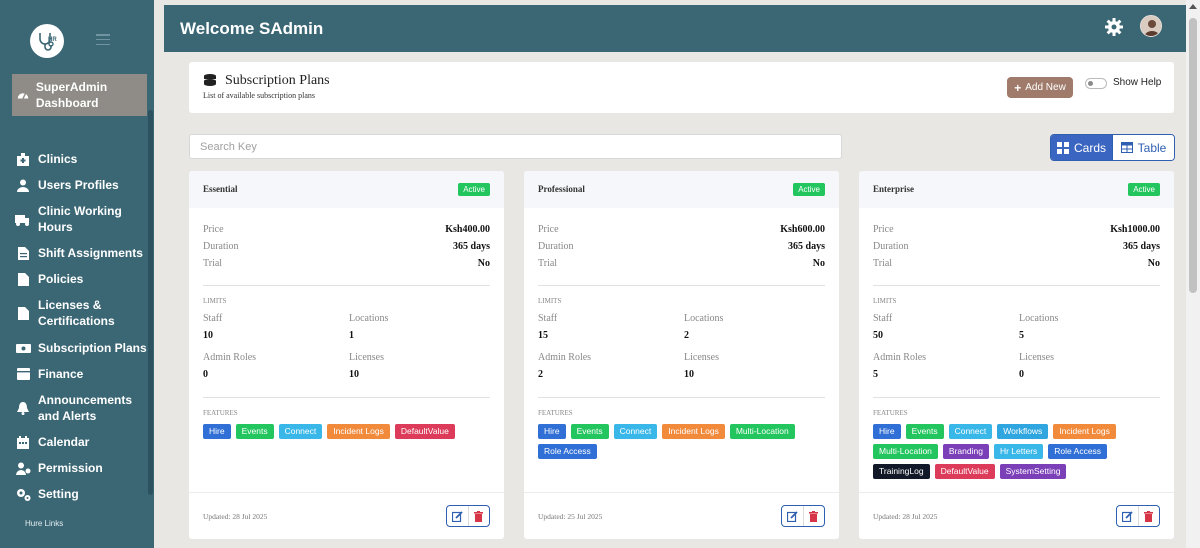 This screenshot has height=548, width=1200. What do you see at coordinates (893, 189) in the screenshot?
I see `plan-name: Enterprise` at bounding box center [893, 189].